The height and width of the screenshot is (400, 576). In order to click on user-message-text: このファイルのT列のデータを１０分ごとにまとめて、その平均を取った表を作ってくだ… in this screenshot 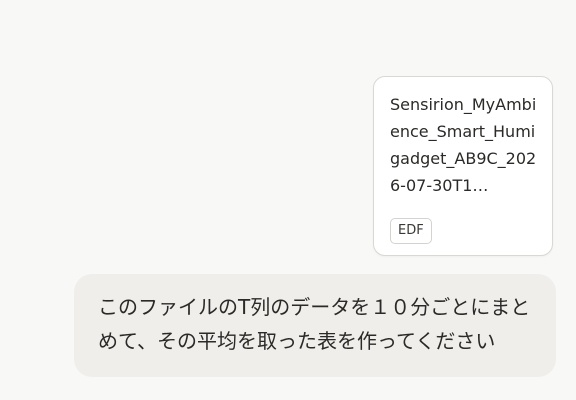, I will do `click(314, 324)`.